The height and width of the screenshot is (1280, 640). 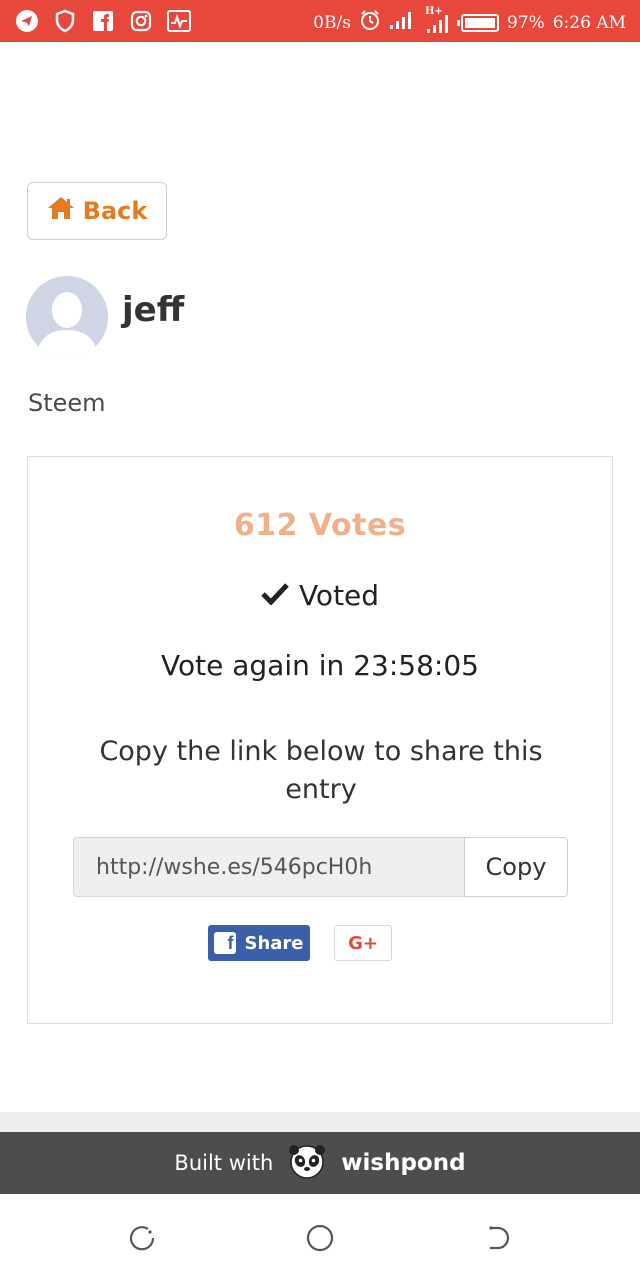 I want to click on back-button: Back, so click(x=97, y=211).